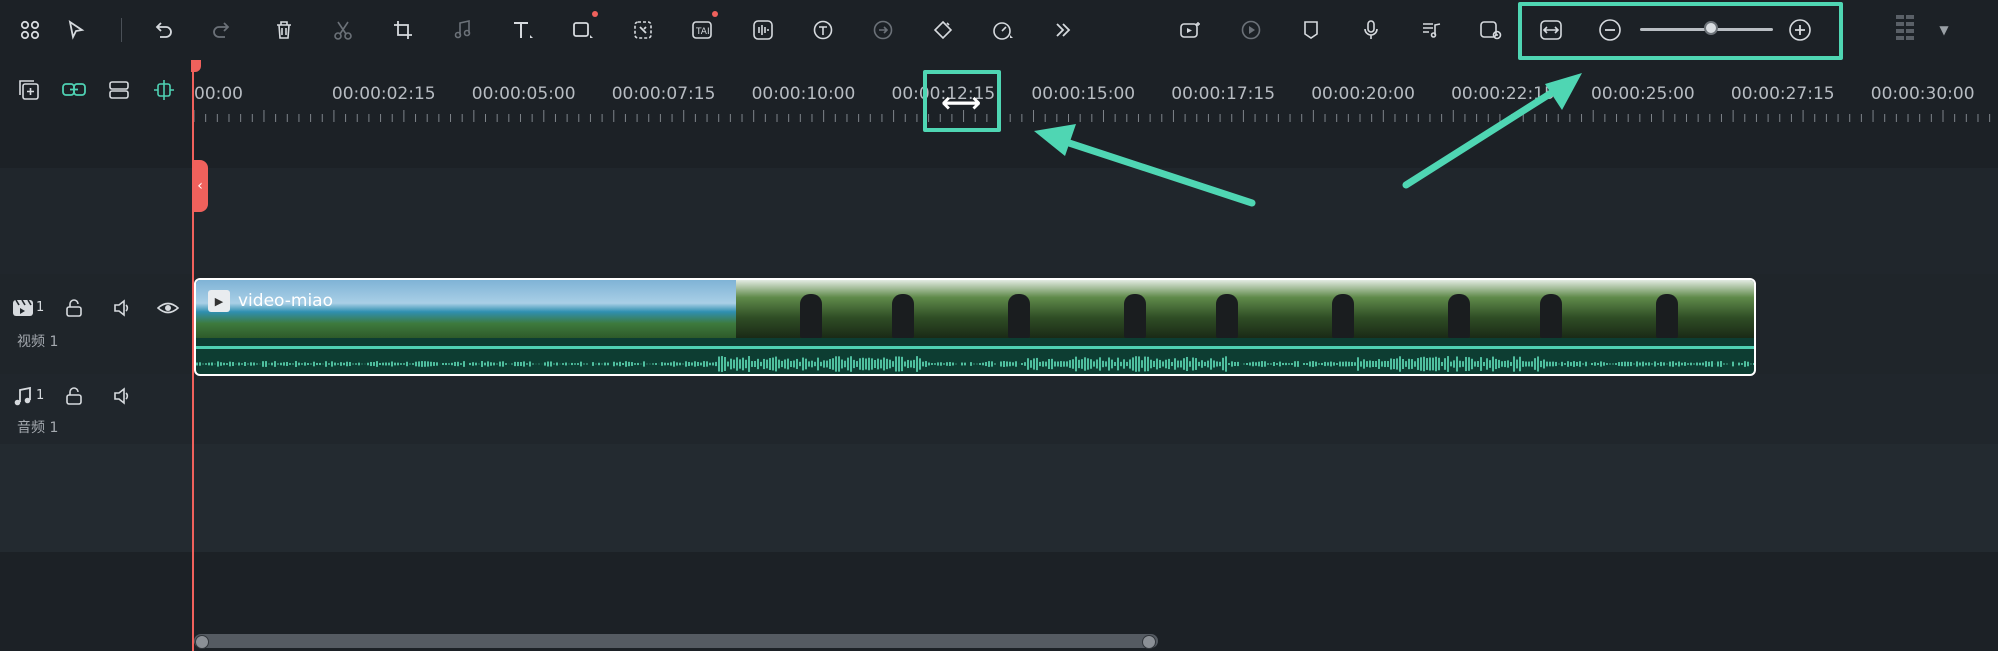 The width and height of the screenshot is (1998, 651). Describe the element at coordinates (1156, 171) in the screenshot. I see `arrow-to-ruler` at that location.